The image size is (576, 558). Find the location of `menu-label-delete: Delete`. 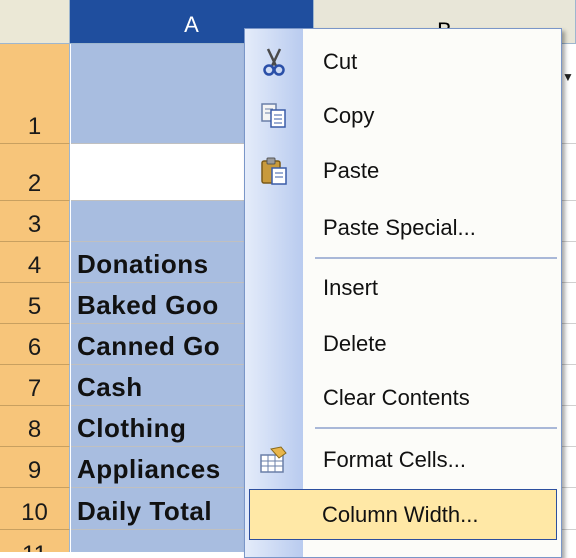

menu-label-delete: Delete is located at coordinates (355, 343).